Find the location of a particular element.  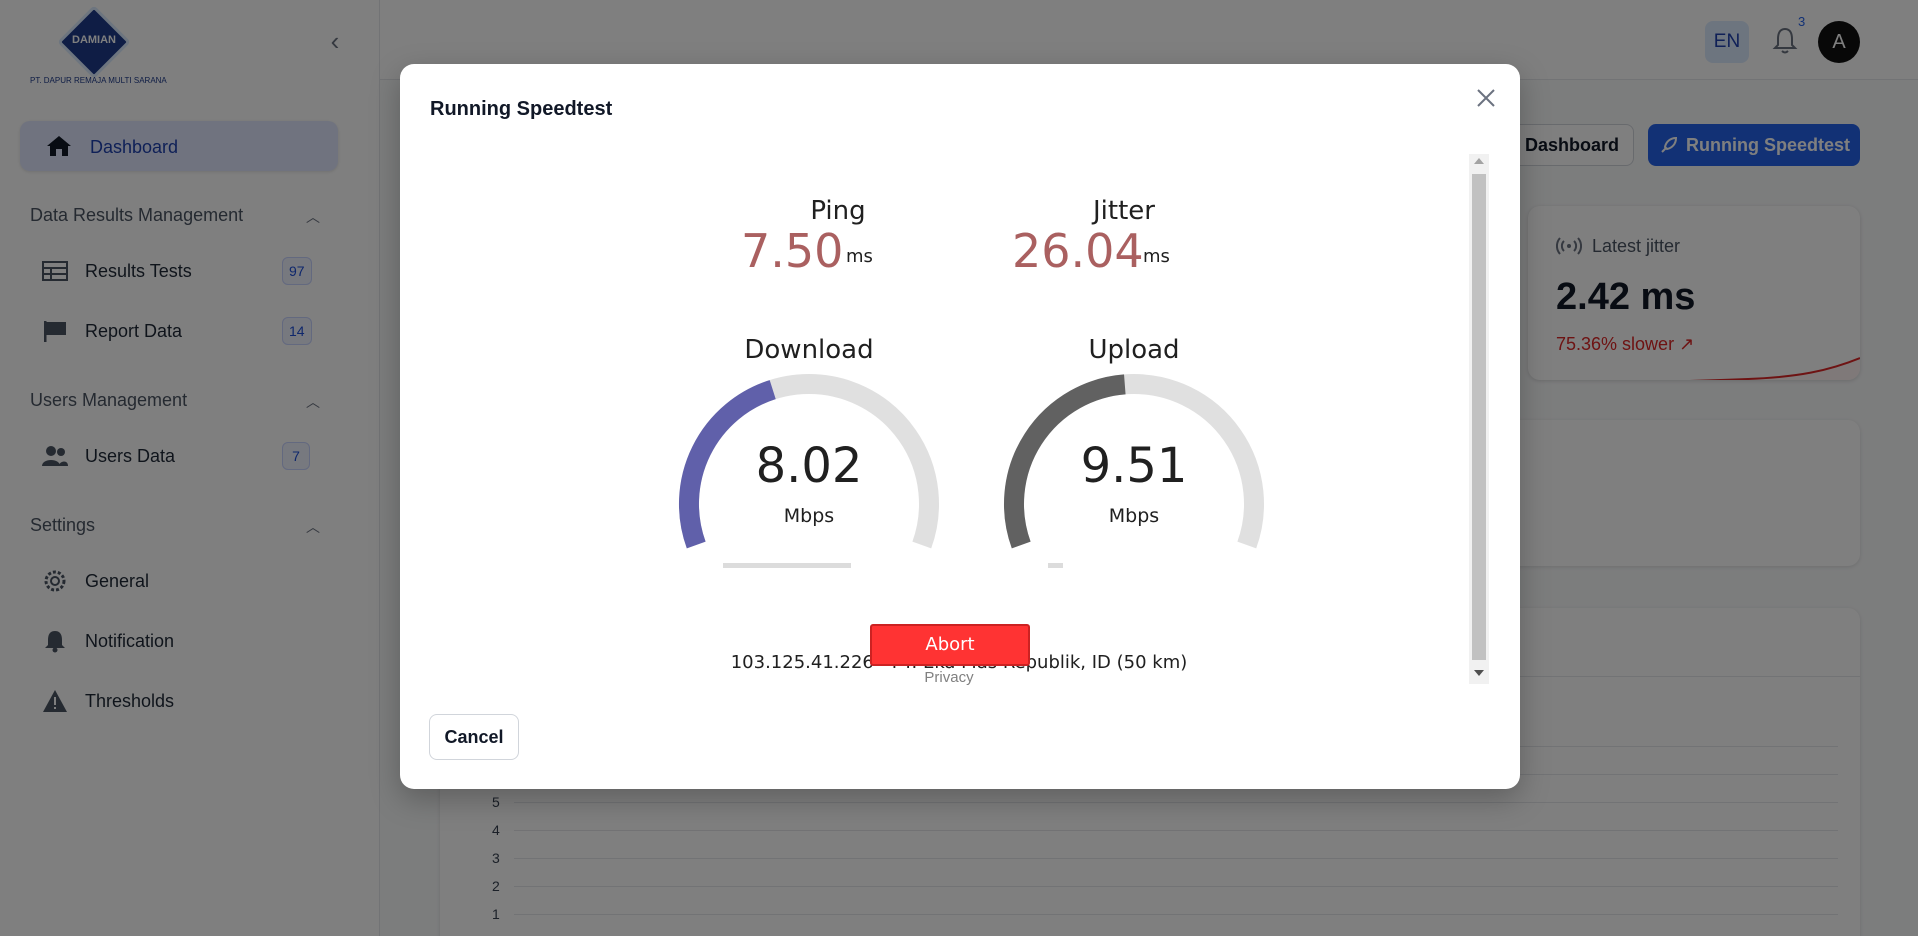

jitter-value: 26.04 is located at coordinates (1078, 251).